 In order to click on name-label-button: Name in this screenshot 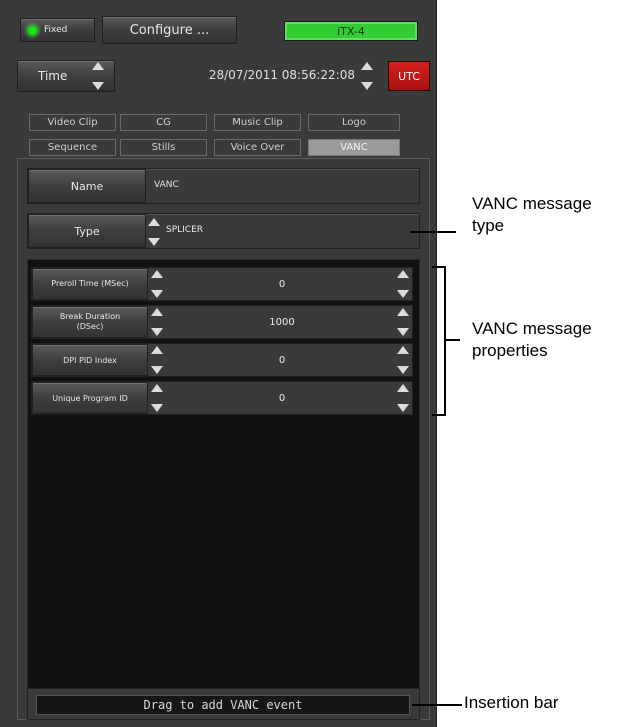, I will do `click(87, 186)`.